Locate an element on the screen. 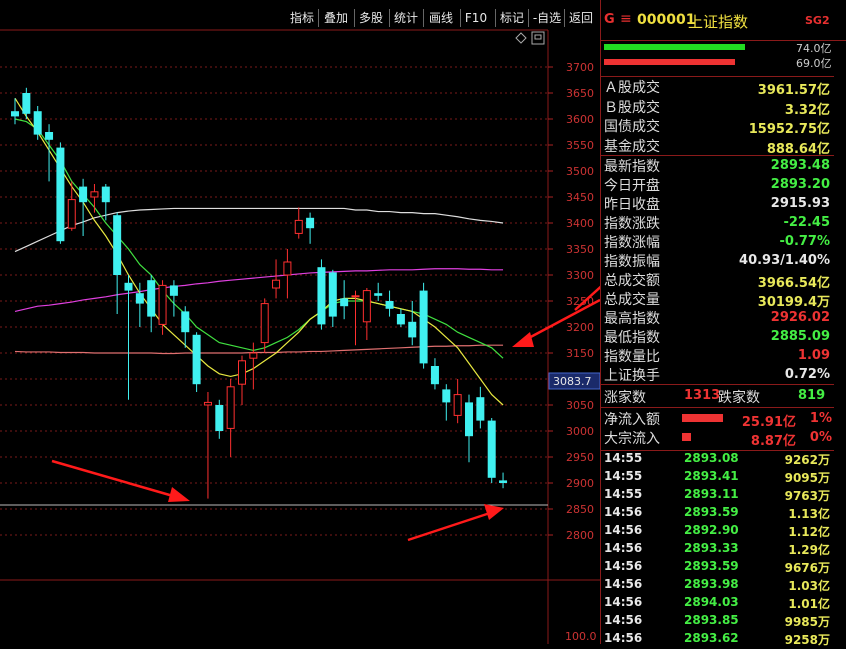  tick-volume: 9095万 is located at coordinates (807, 478).